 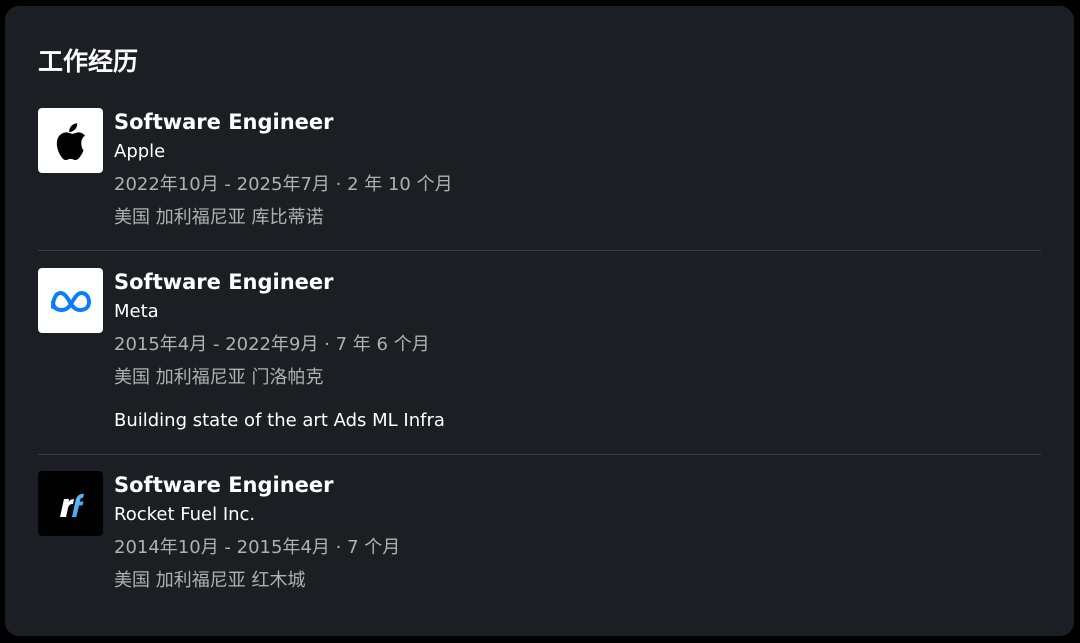 I want to click on employment-dates: 2015年4月 - 2022年9月 · 7 年 6 个月, so click(x=272, y=344).